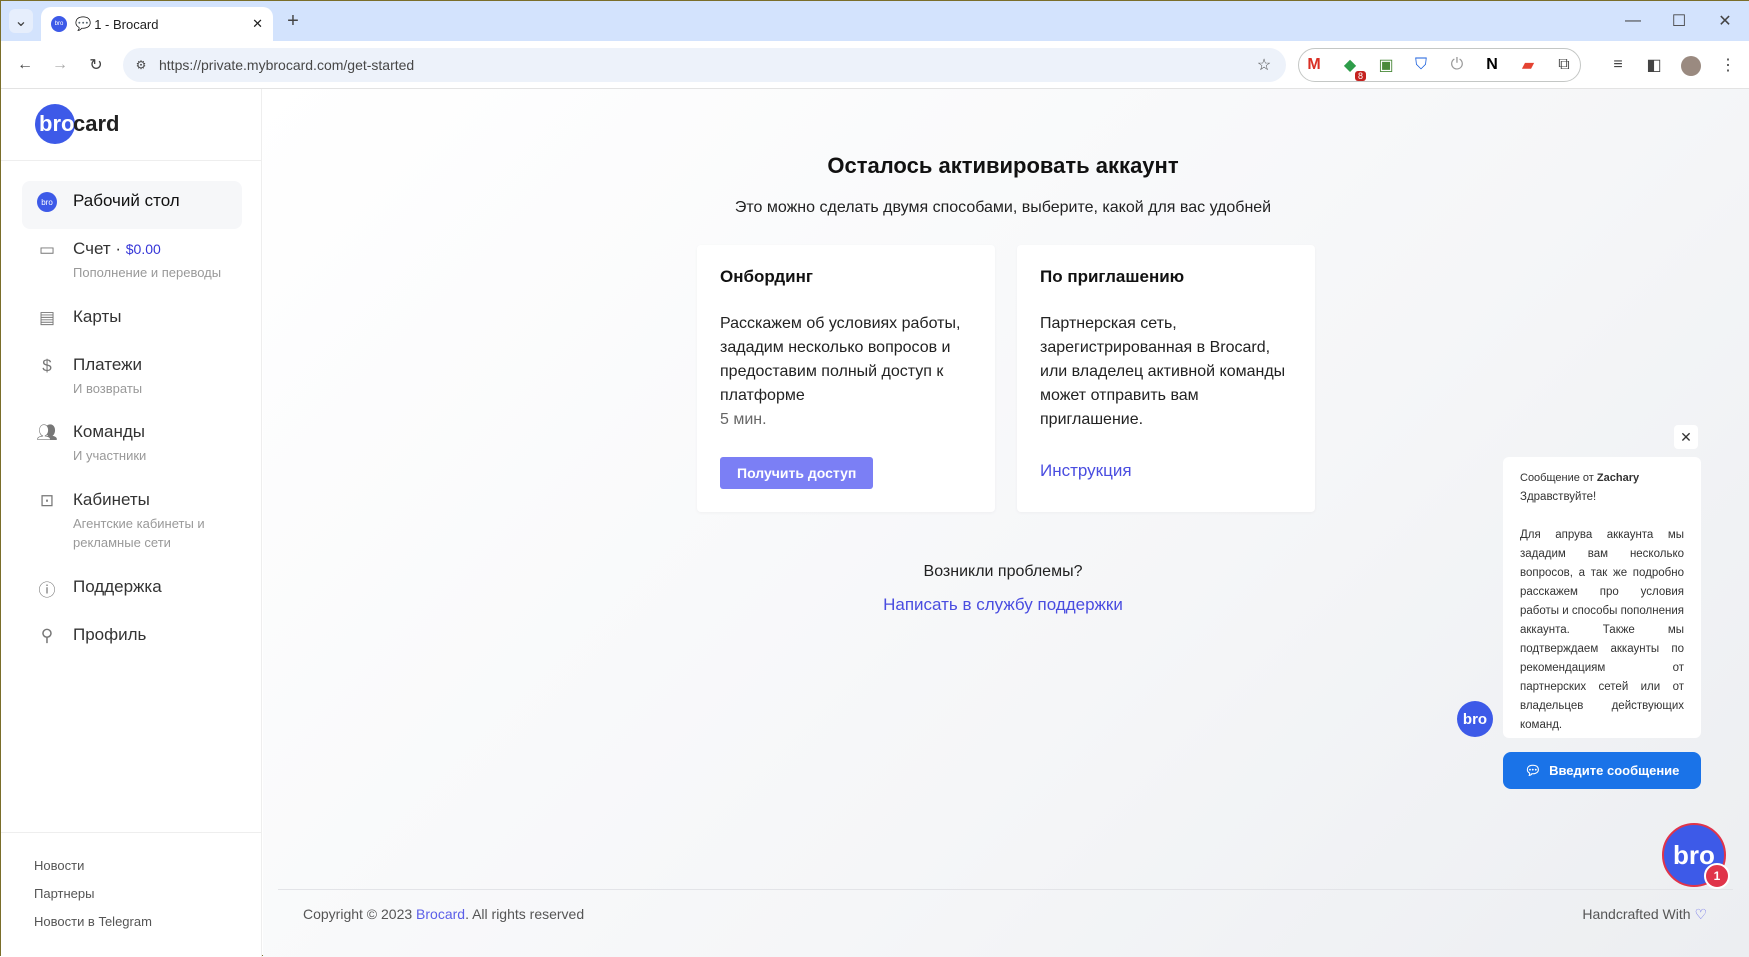 The height and width of the screenshot is (957, 1749). I want to click on users-icon: 👥︎, so click(47, 432).